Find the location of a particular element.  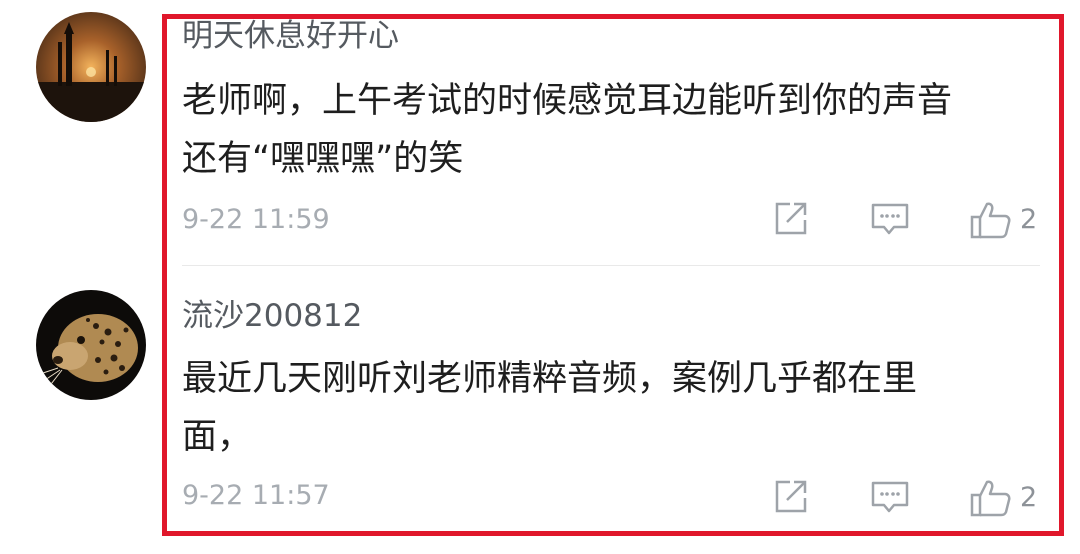

comment-text-line: 面， is located at coordinates (217, 437).